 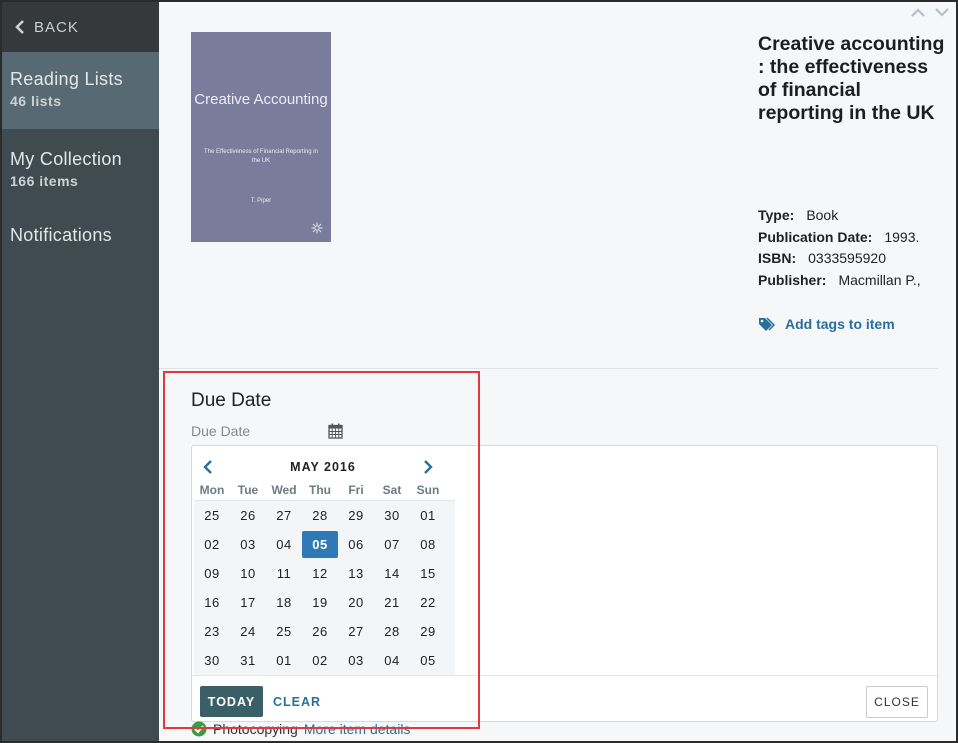 I want to click on add-tags-label: Add tags to item, so click(x=840, y=324).